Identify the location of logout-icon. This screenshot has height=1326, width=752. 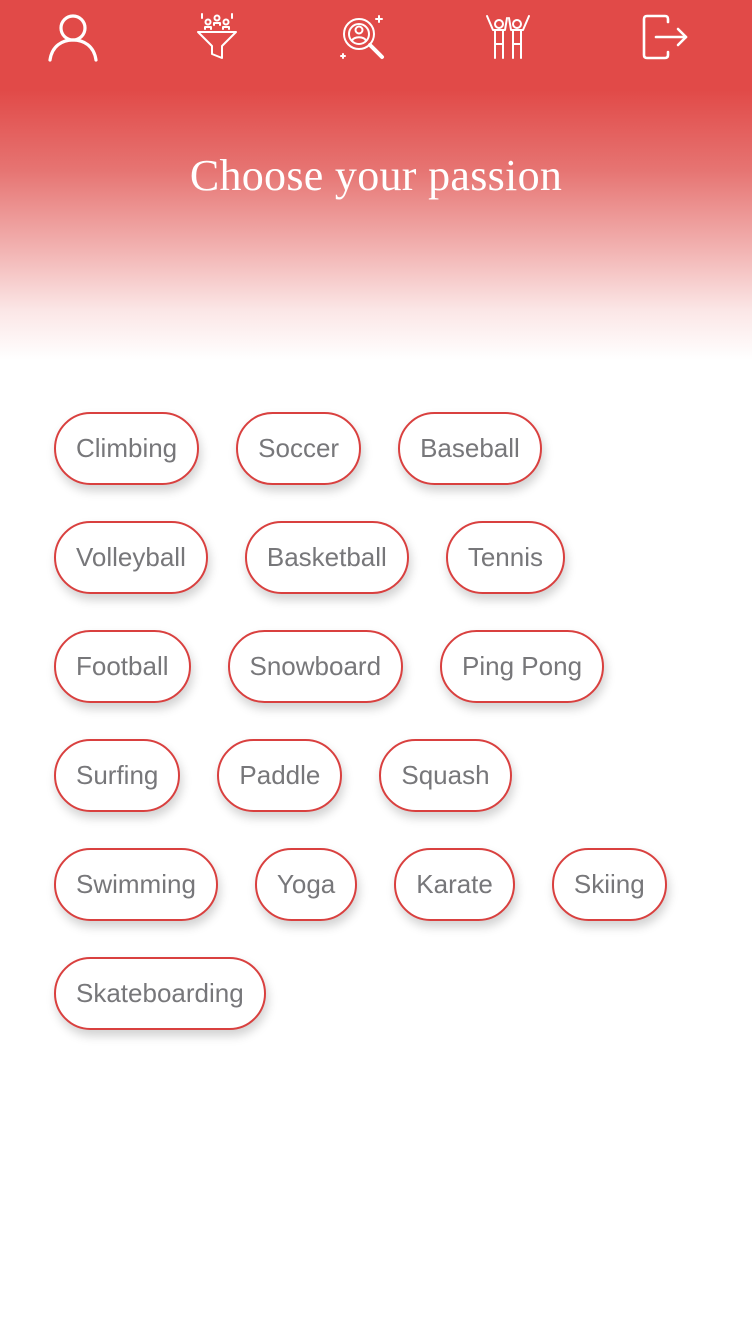
(665, 37).